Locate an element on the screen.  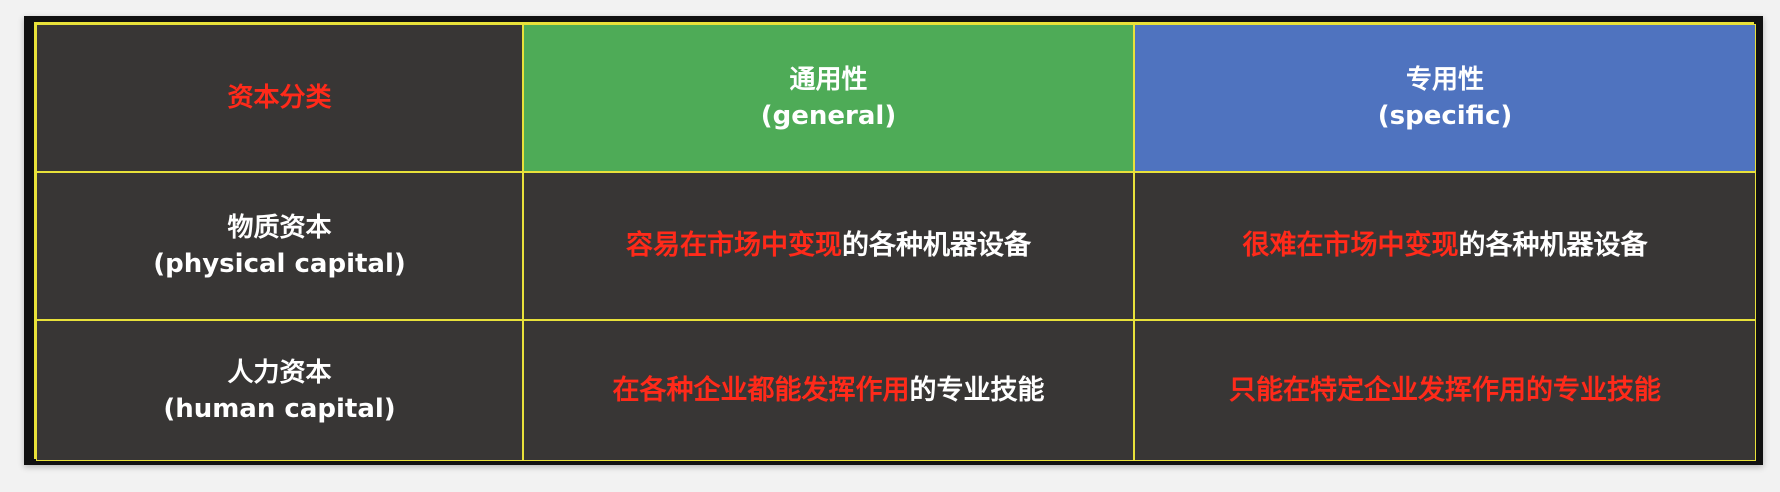
header-category-label: 资本分类 is located at coordinates (279, 98).